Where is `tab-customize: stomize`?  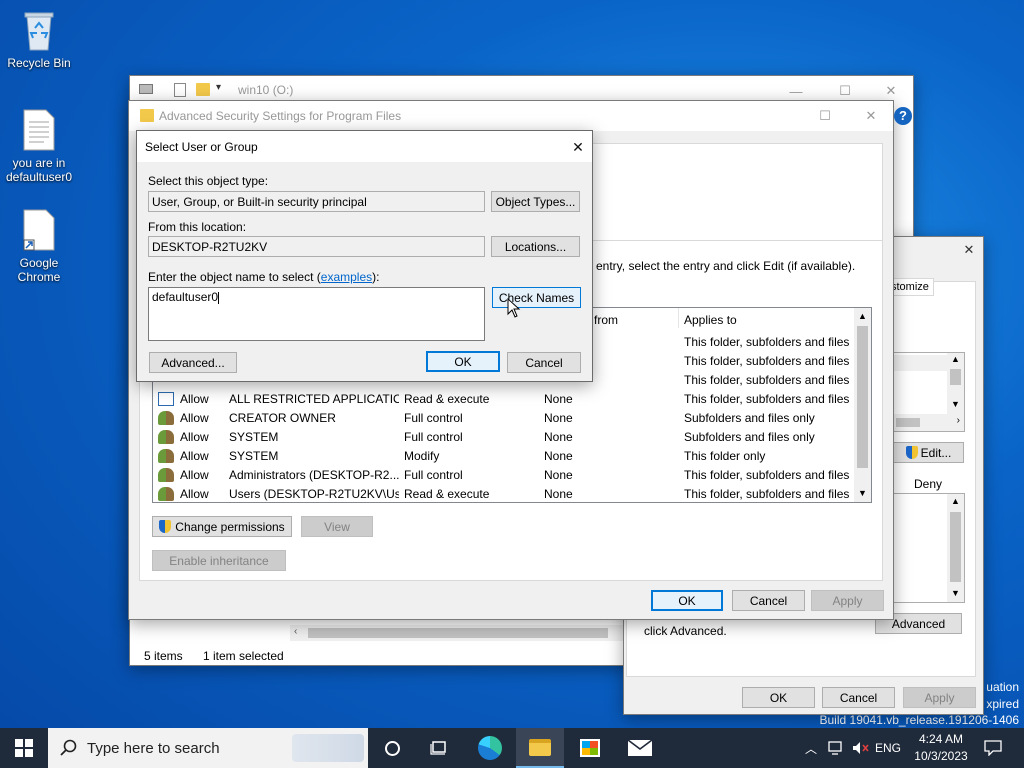
tab-customize: stomize is located at coordinates (910, 287).